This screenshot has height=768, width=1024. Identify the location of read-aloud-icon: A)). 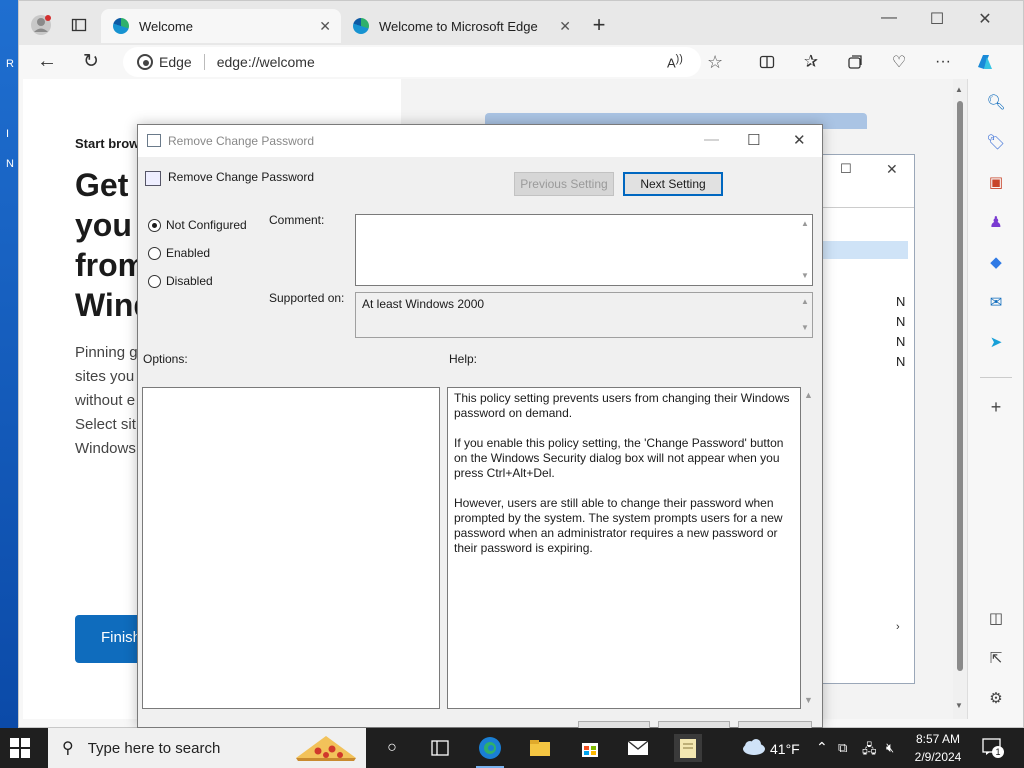
(675, 61).